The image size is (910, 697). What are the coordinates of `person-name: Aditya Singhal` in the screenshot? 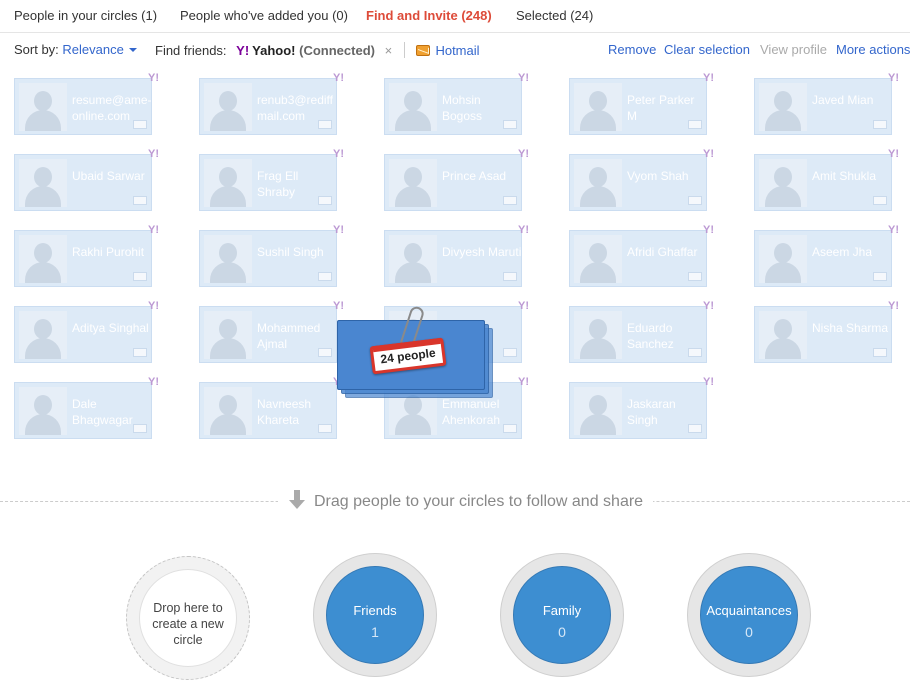 It's located at (110, 328).